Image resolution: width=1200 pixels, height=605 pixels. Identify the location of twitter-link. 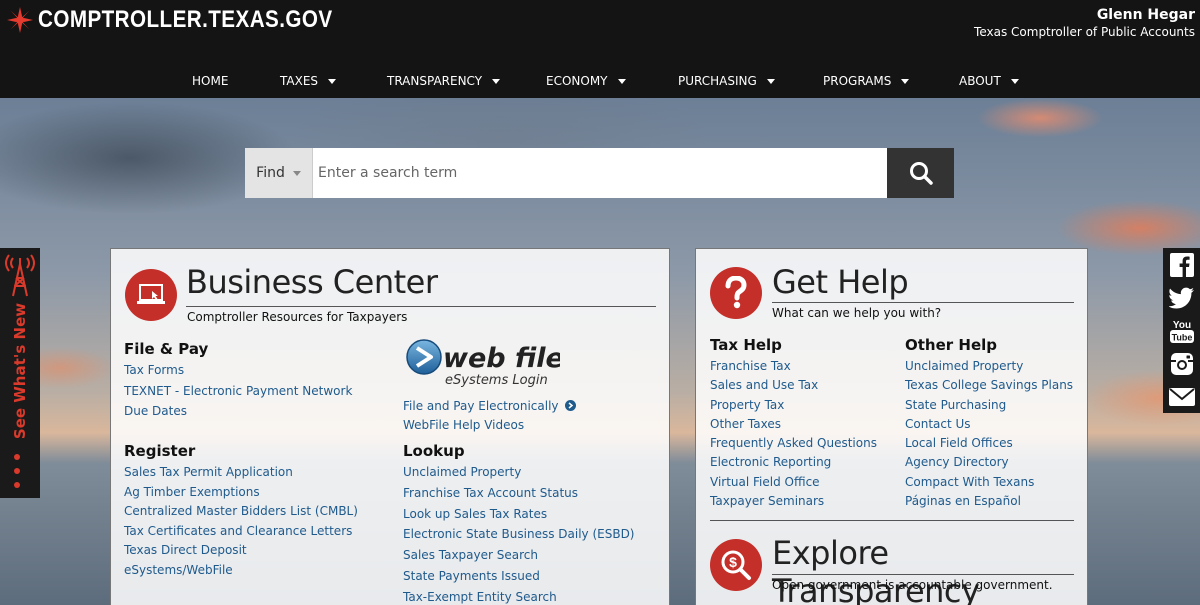
(1181, 297).